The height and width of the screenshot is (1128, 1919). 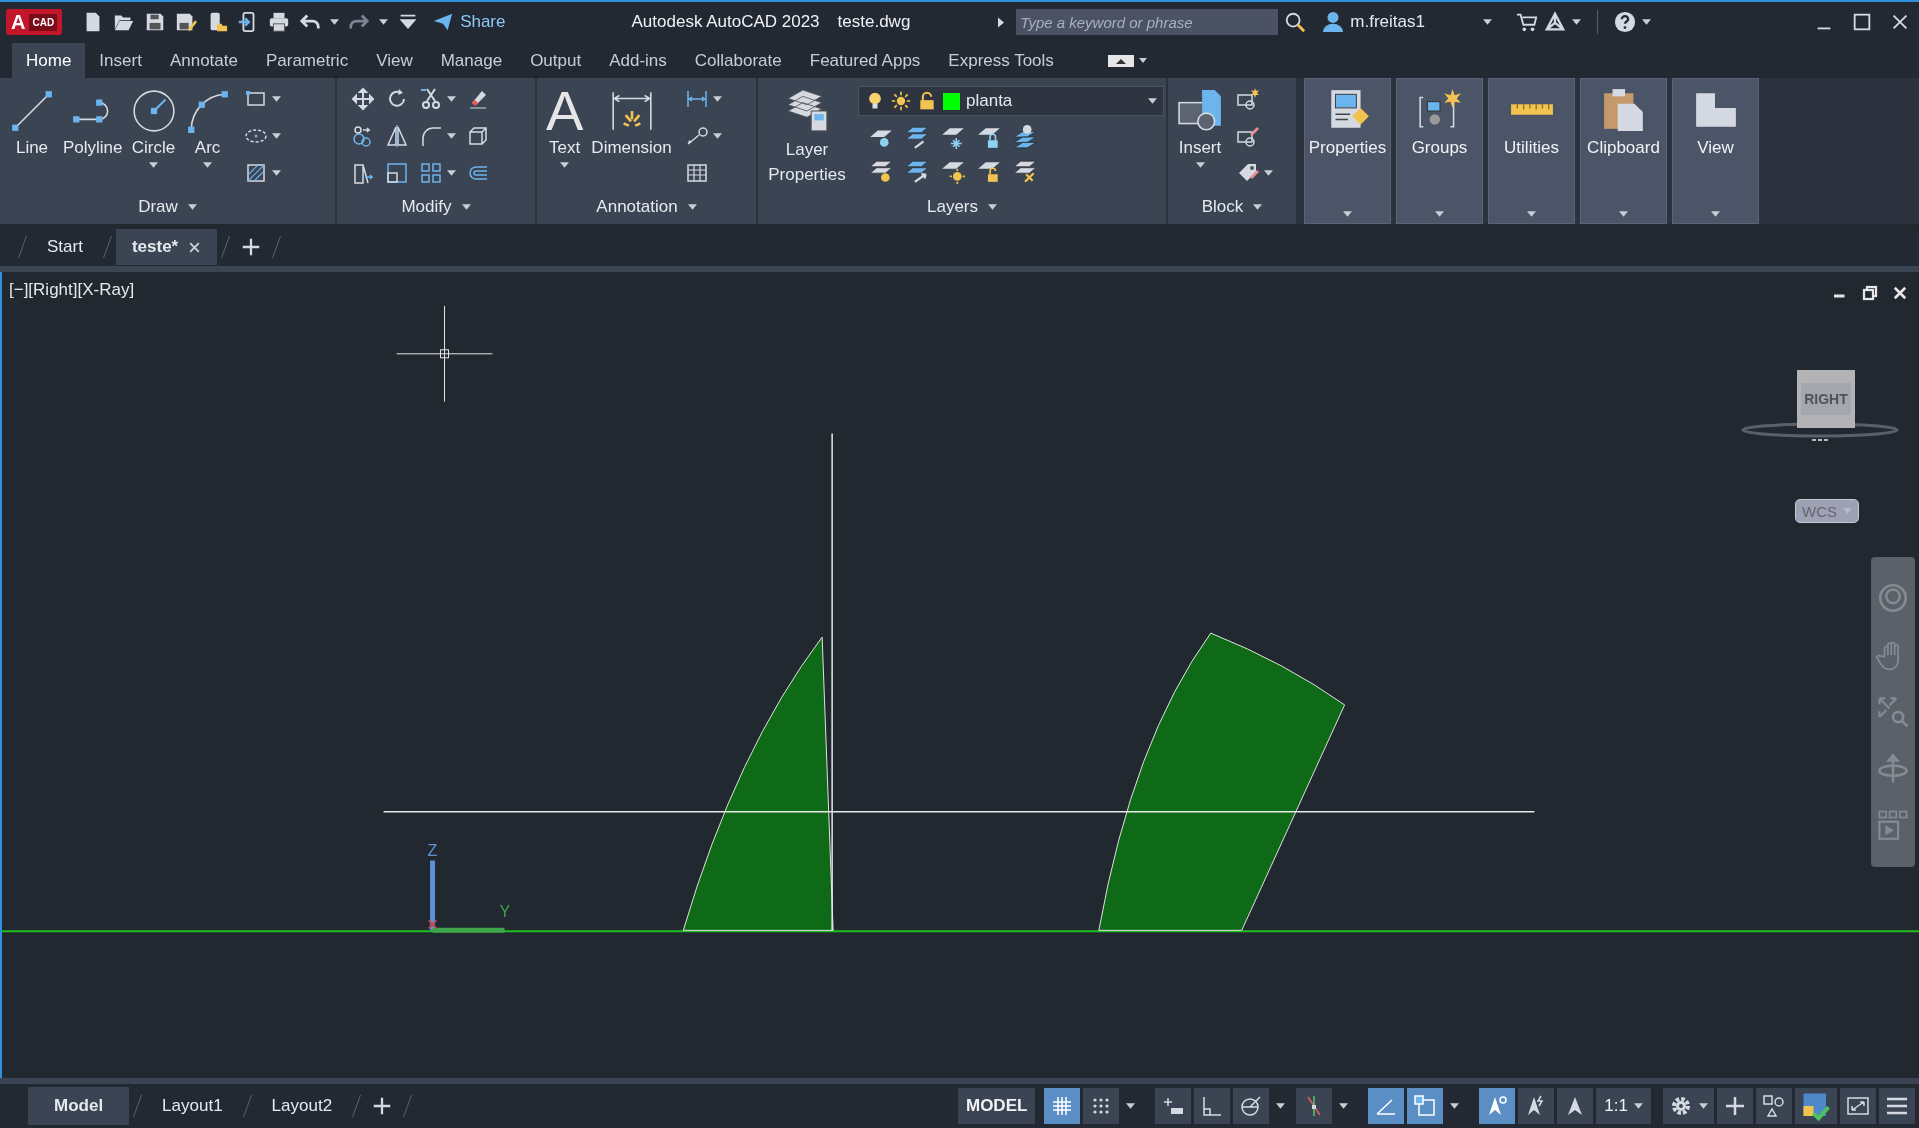 I want to click on panel-title: Modify, so click(x=436, y=207).